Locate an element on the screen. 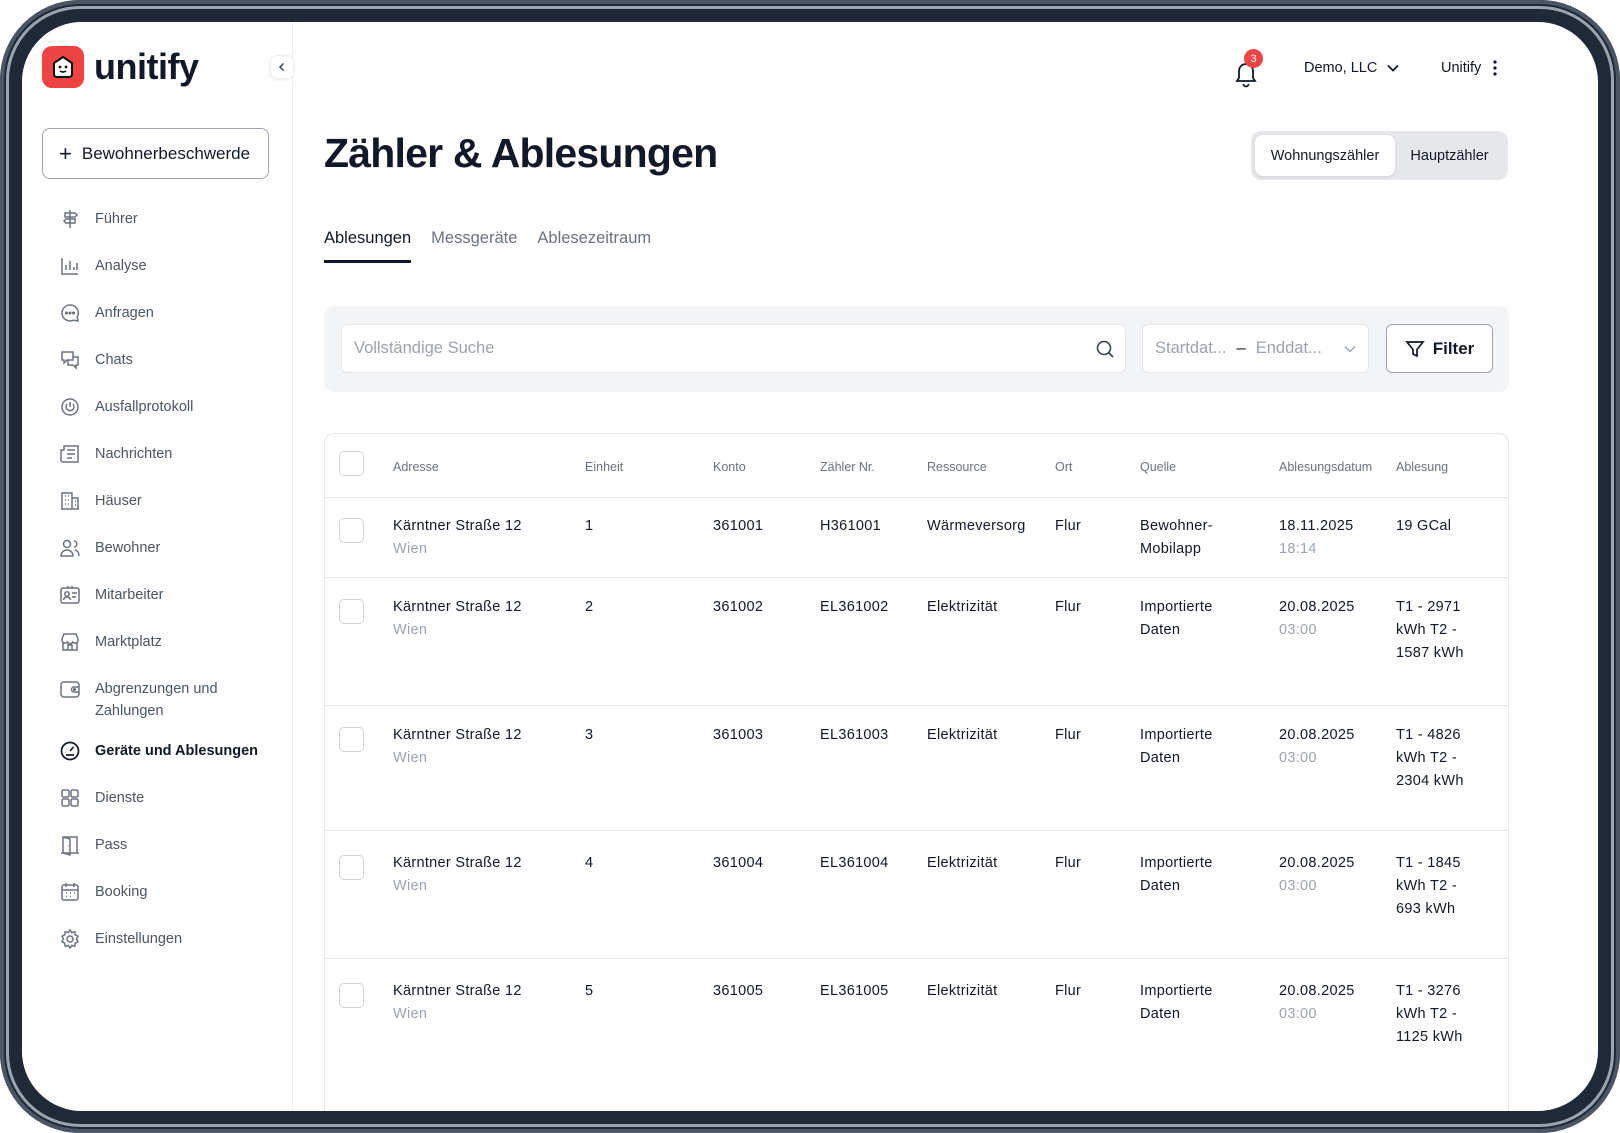 Image resolution: width=1620 pixels, height=1133 pixels. sidebar-item-bewohner: Bewohner is located at coordinates (162, 548).